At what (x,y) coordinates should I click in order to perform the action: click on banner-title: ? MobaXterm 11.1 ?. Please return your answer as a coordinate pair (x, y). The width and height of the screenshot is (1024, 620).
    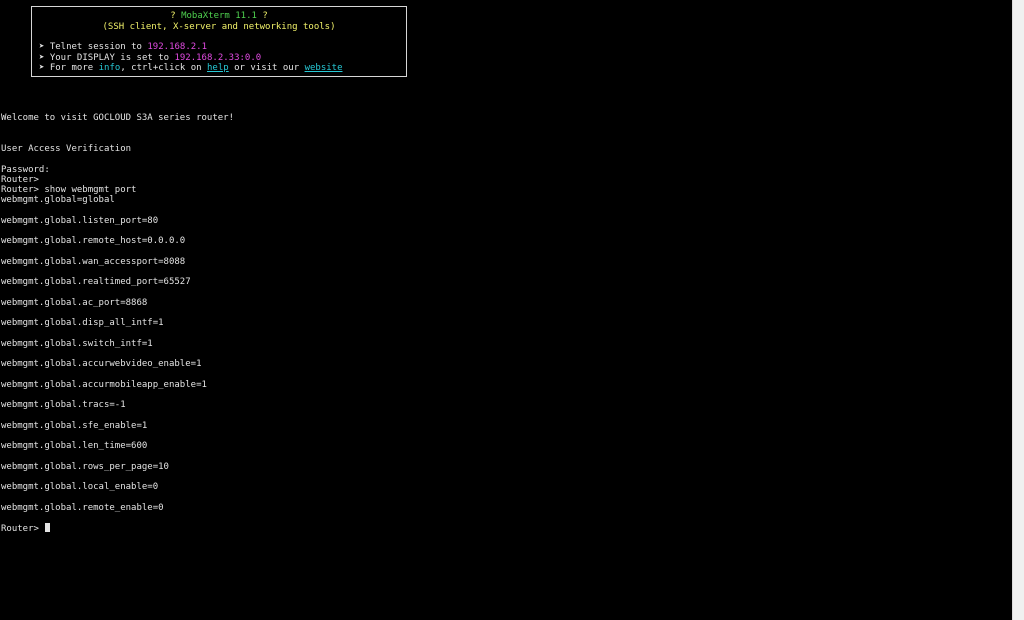
    Looking at the image, I should click on (219, 16).